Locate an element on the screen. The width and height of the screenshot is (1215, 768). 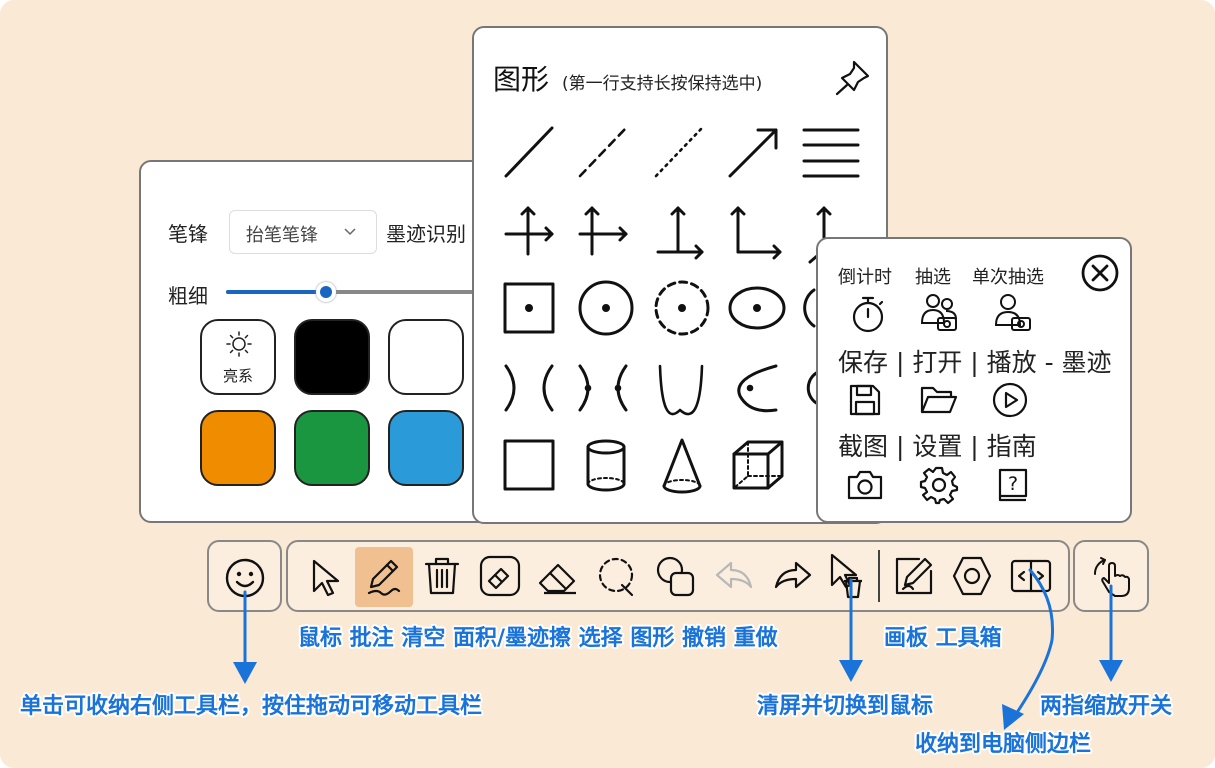
tip-label: 笔锋 is located at coordinates (188, 234).